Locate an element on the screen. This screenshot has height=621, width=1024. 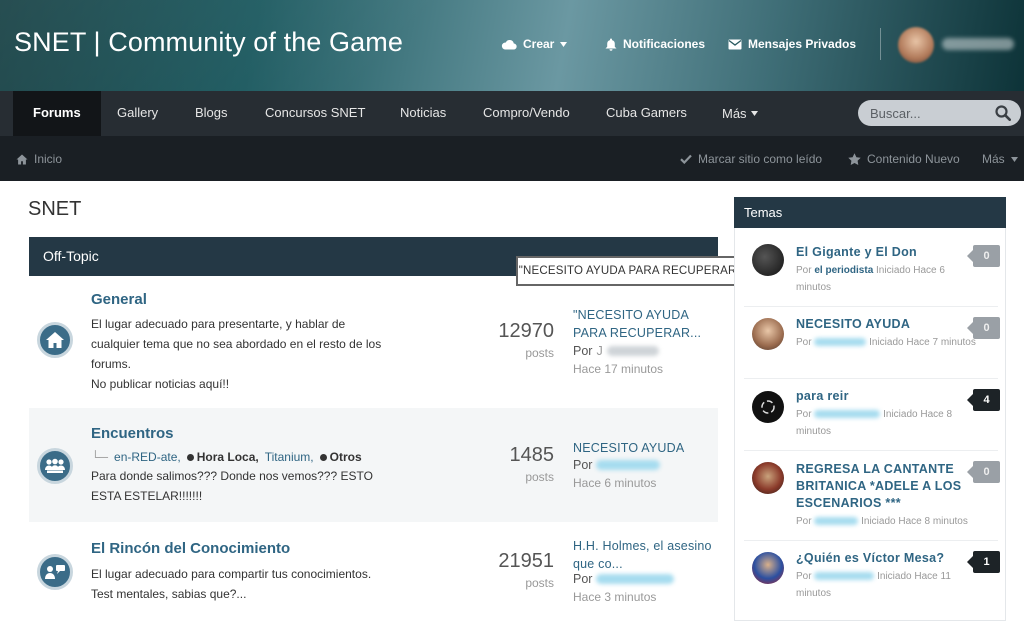
topic-item: para reir Por Iniciado Hace 8 minutos 4 is located at coordinates (870, 415).